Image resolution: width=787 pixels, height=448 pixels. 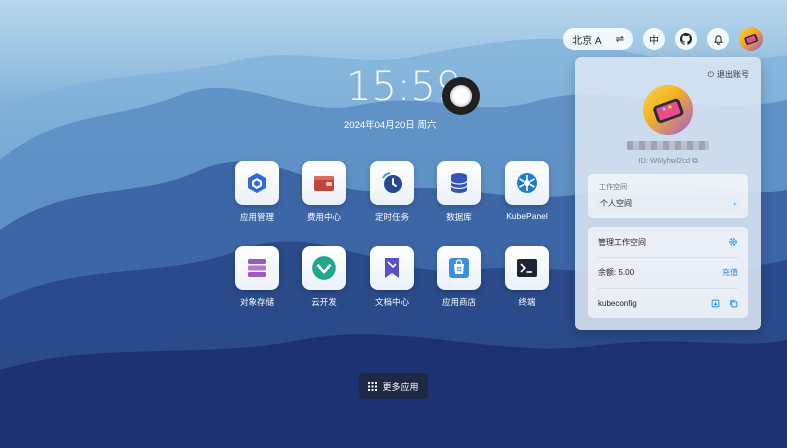 I want to click on app-database: 数据库, so click(x=459, y=192).